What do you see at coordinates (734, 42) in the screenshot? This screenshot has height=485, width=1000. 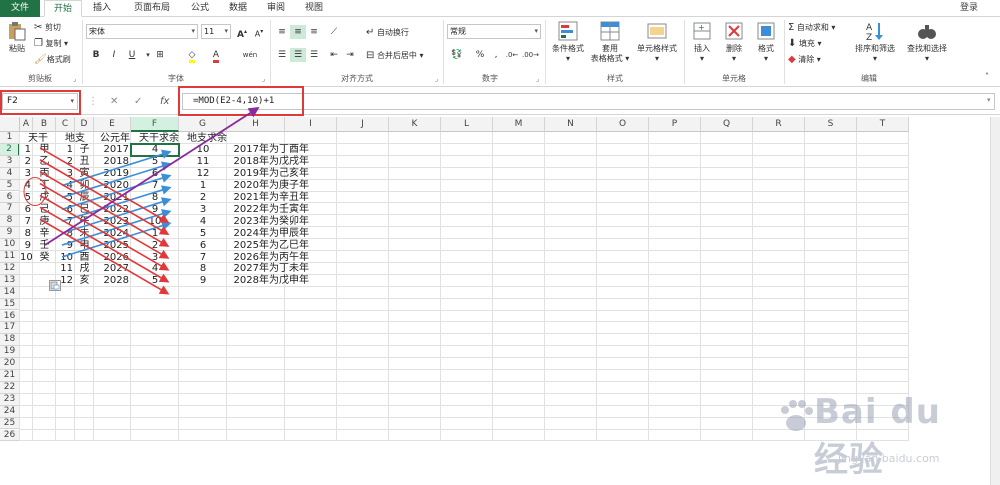 I see `delete-cells-button: 删除 ▾` at bounding box center [734, 42].